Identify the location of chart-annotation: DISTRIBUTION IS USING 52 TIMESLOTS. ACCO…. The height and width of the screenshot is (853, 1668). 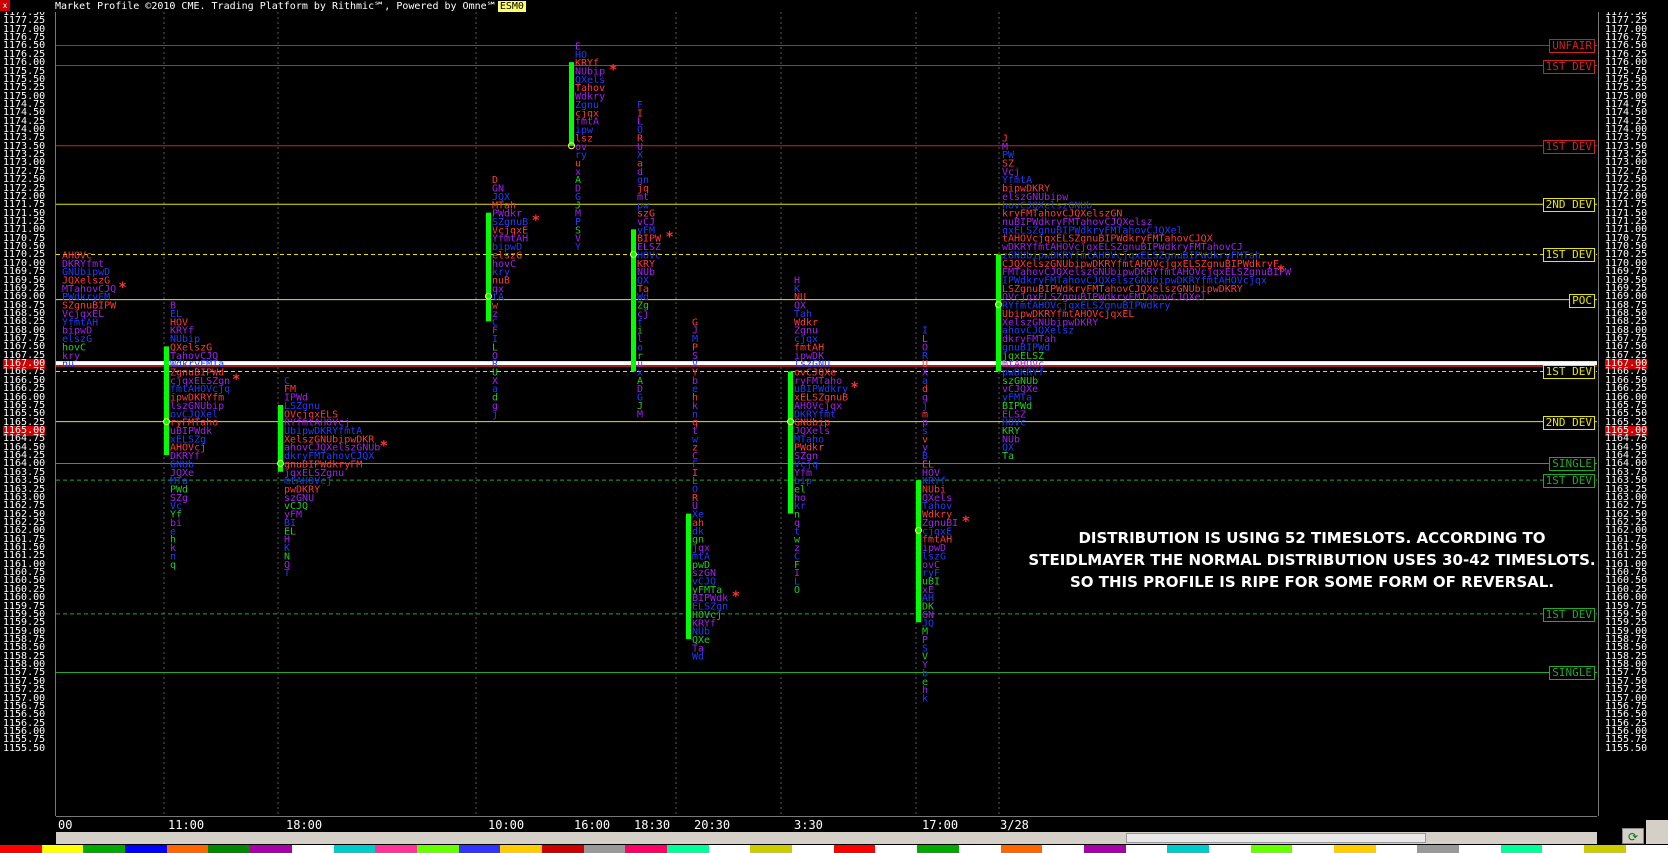
(1312, 560).